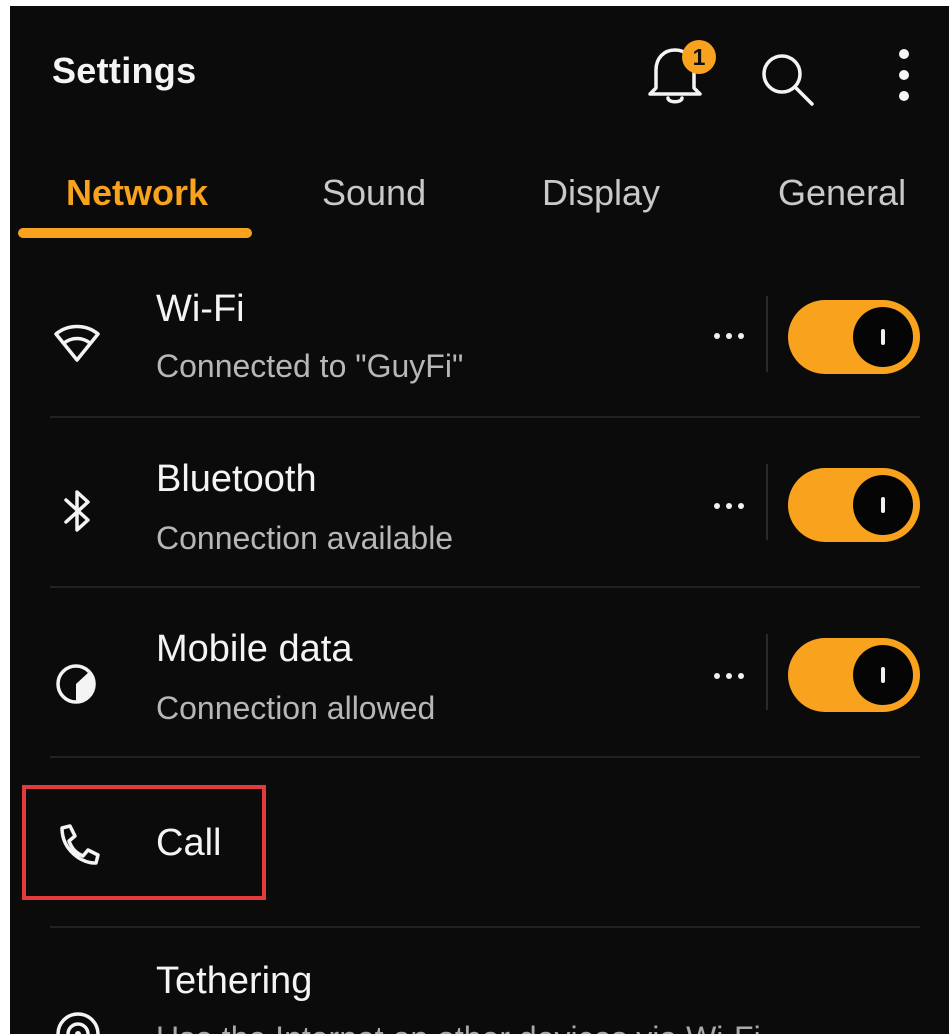 This screenshot has width=949, height=1034. I want to click on wifi-toggle, so click(854, 337).